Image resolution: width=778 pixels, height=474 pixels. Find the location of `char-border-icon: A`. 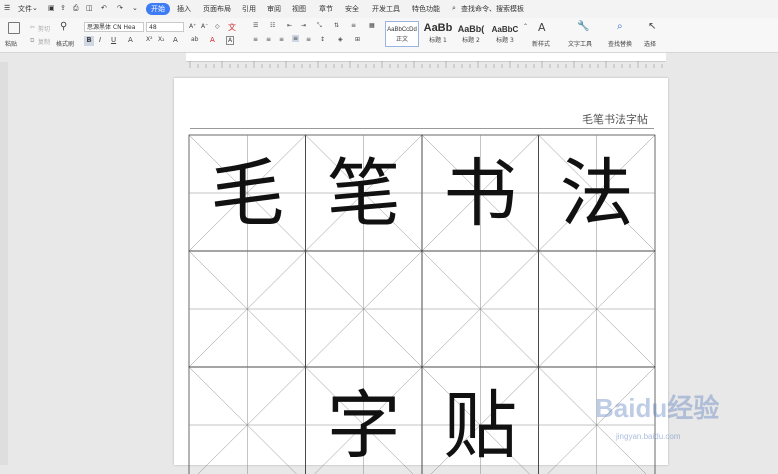

char-border-icon: A is located at coordinates (230, 40).